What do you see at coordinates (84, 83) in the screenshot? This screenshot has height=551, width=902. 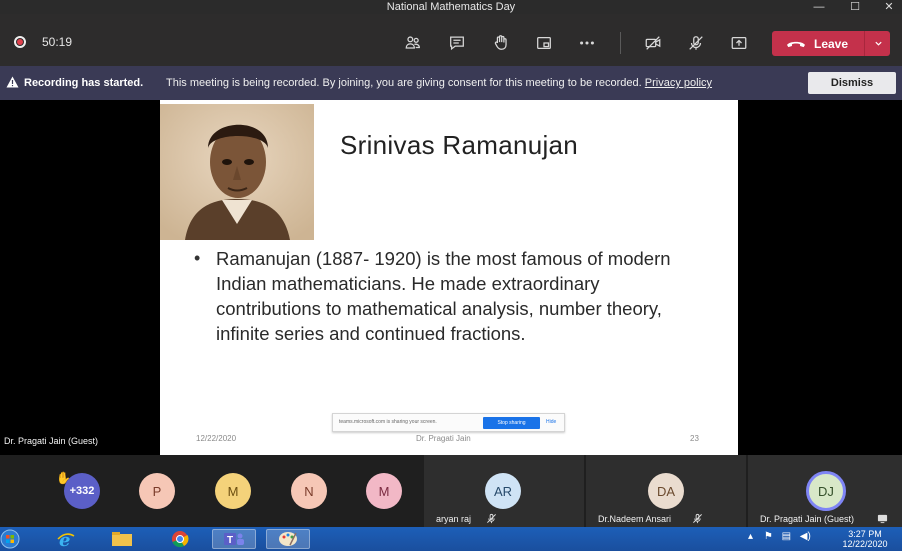 I see `banner-title: Recording has started.` at bounding box center [84, 83].